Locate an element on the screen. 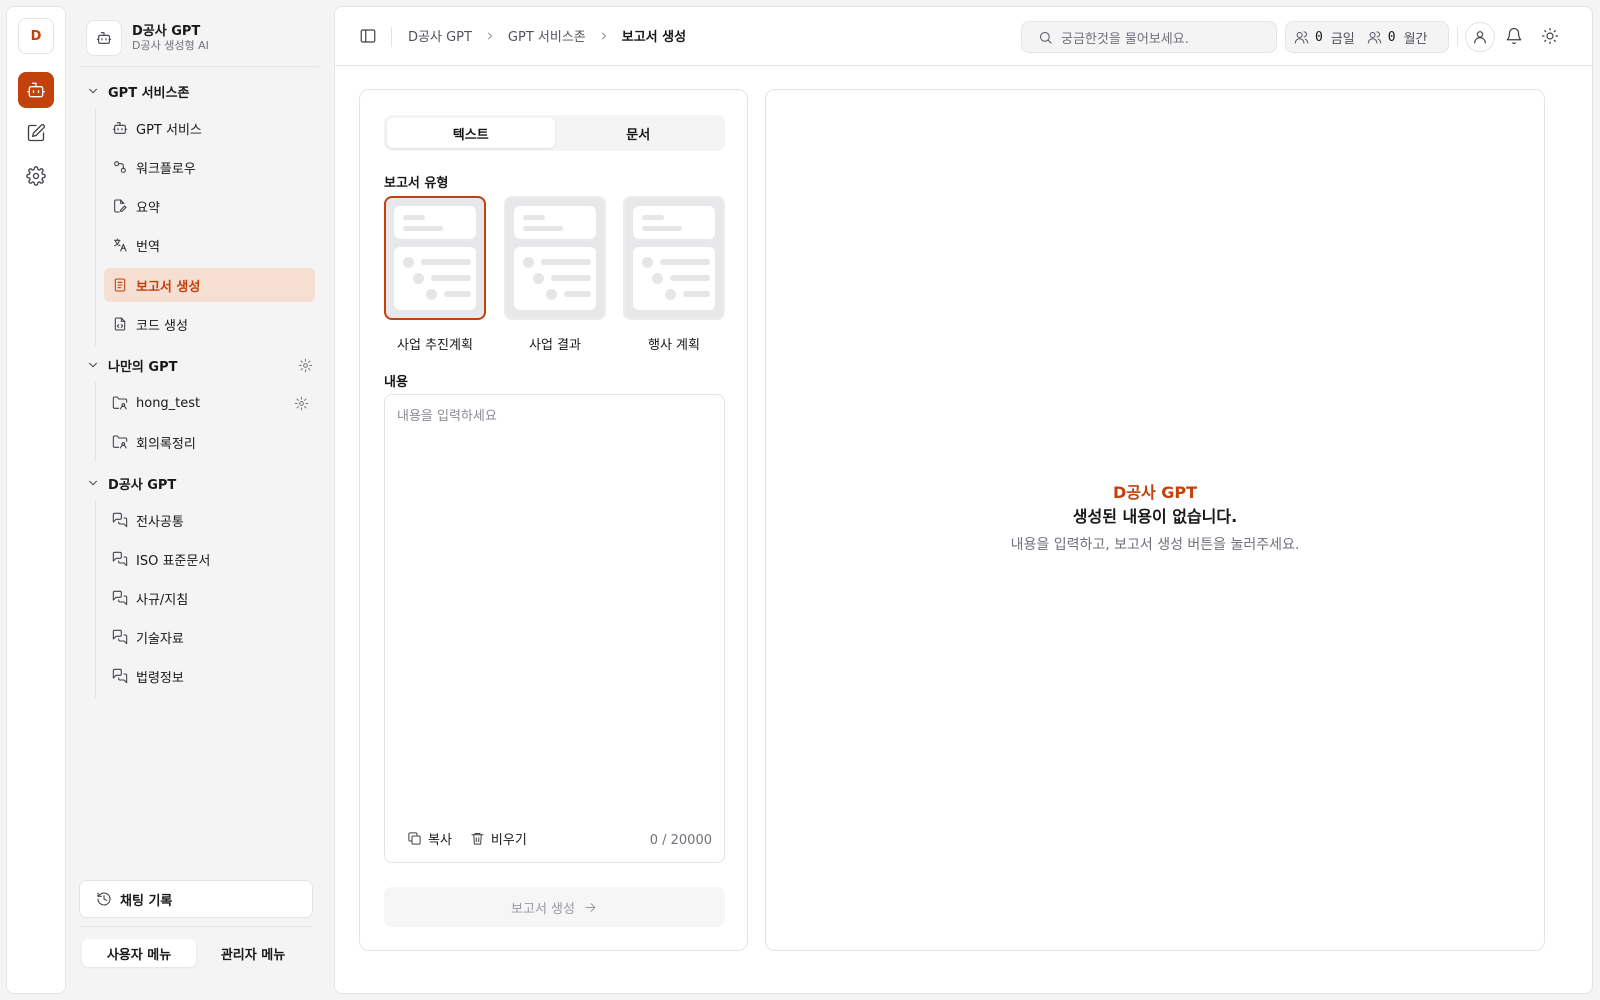 This screenshot has width=1600, height=1000. copy-label: 복사 is located at coordinates (440, 840).